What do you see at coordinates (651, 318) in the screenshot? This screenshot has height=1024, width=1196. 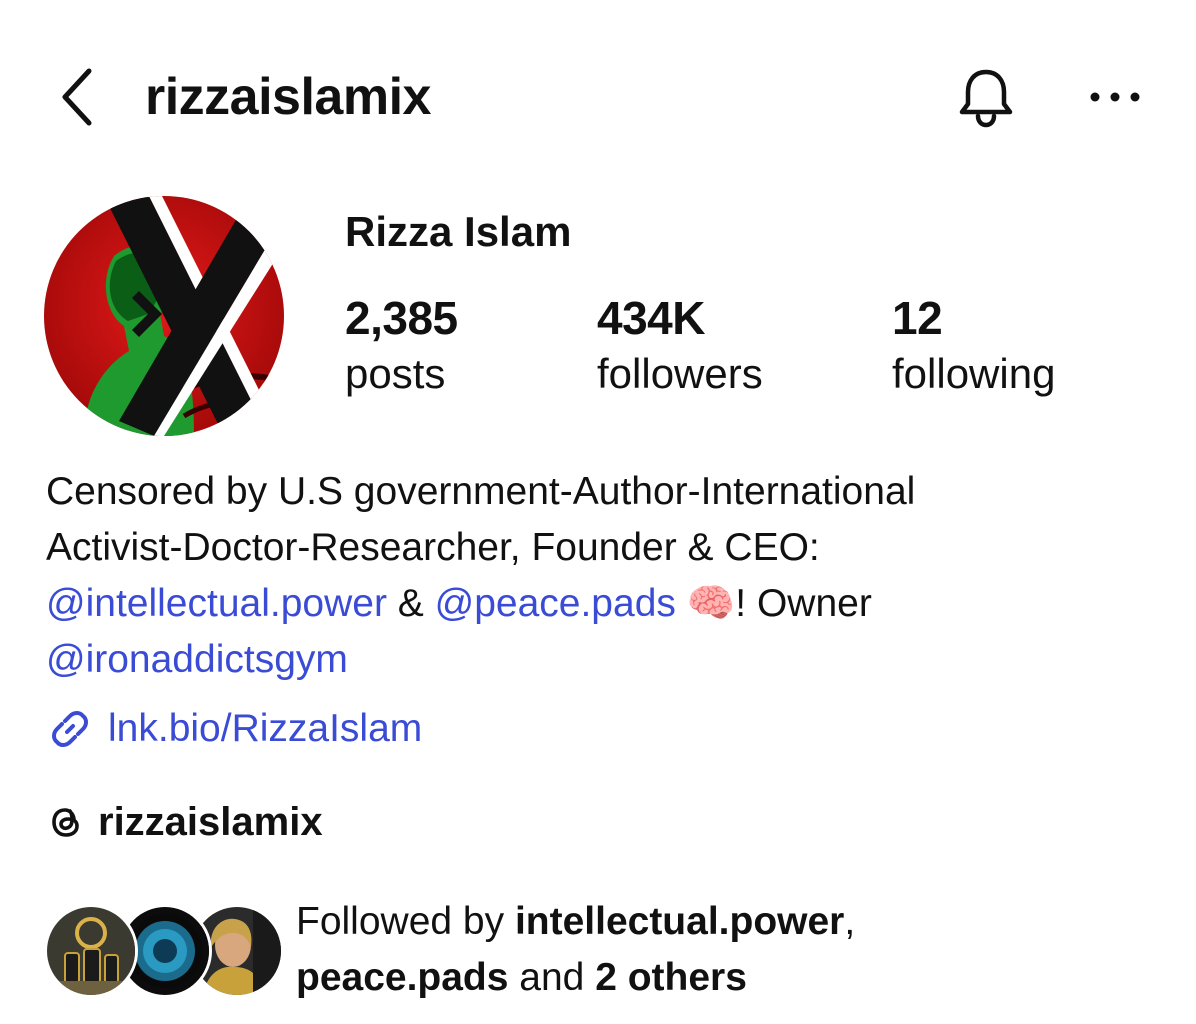 I see `followers-count: 434K` at bounding box center [651, 318].